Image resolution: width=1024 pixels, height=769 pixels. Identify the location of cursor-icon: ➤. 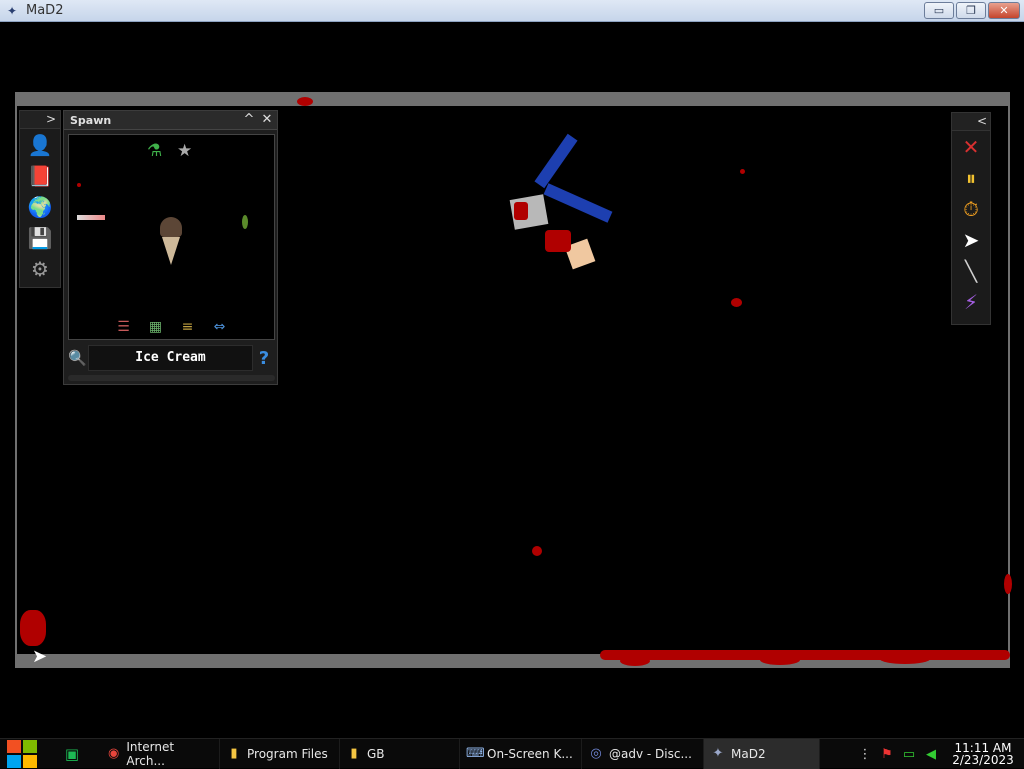
(971, 239).